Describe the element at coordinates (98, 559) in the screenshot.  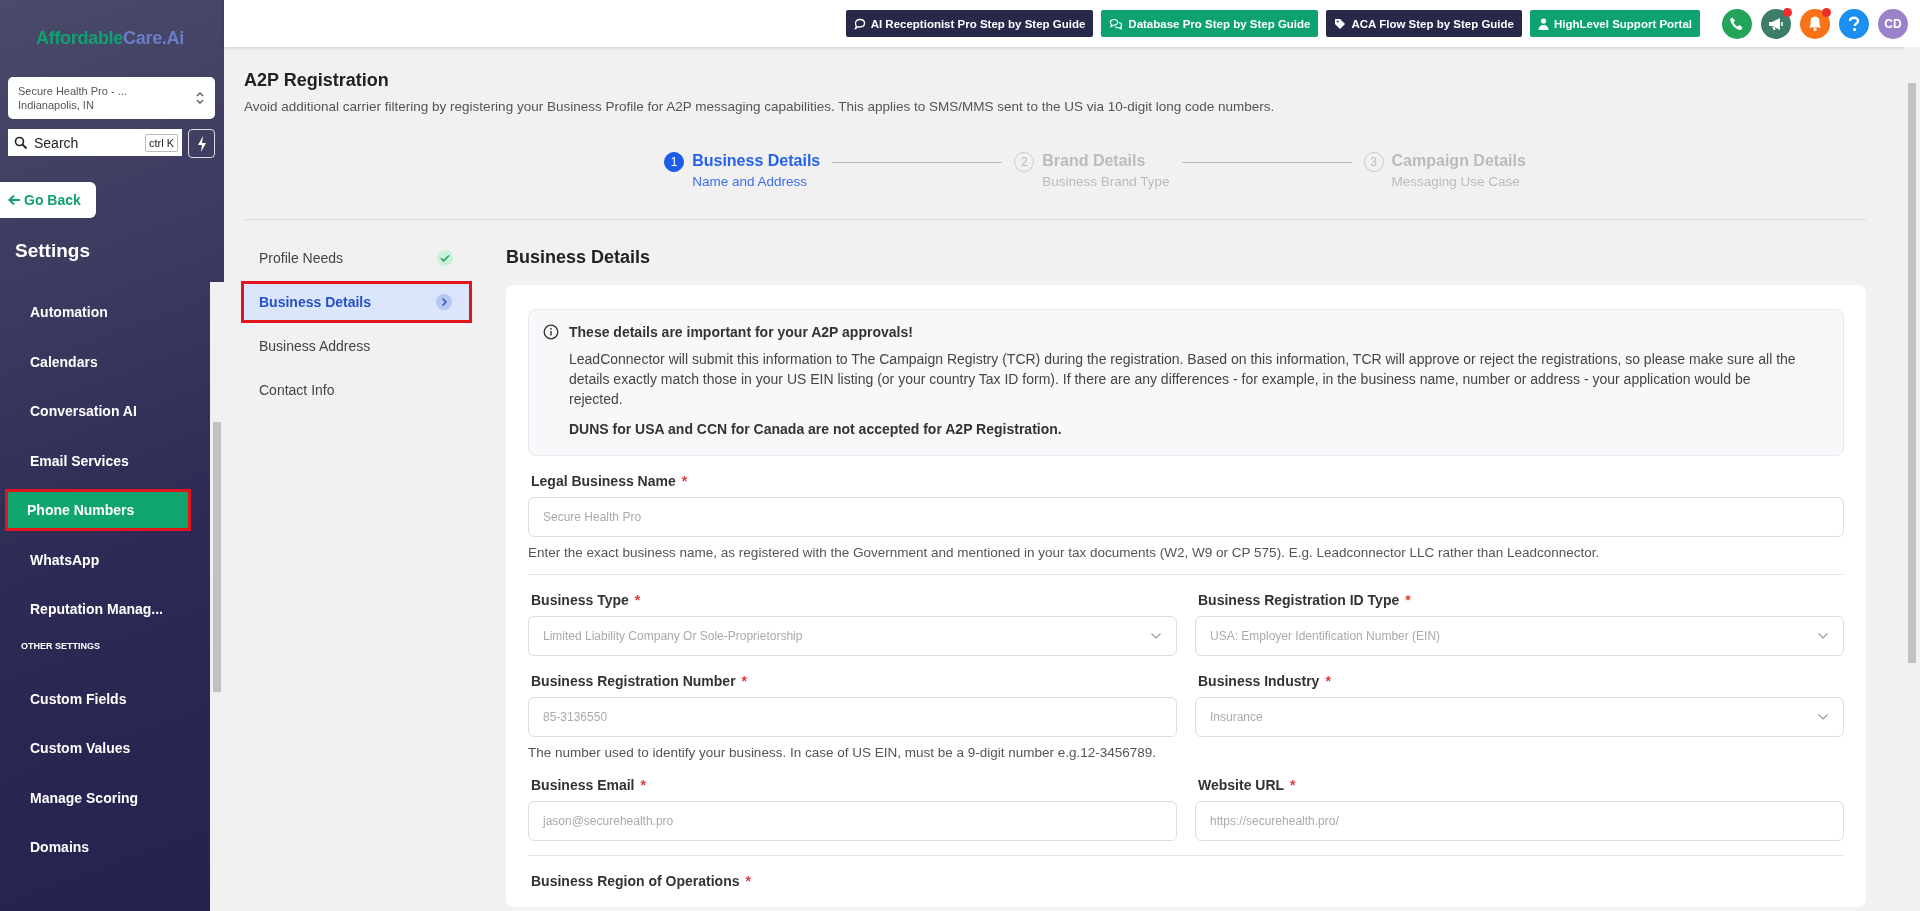
I see `sidebar-item: WhatsApp` at that location.